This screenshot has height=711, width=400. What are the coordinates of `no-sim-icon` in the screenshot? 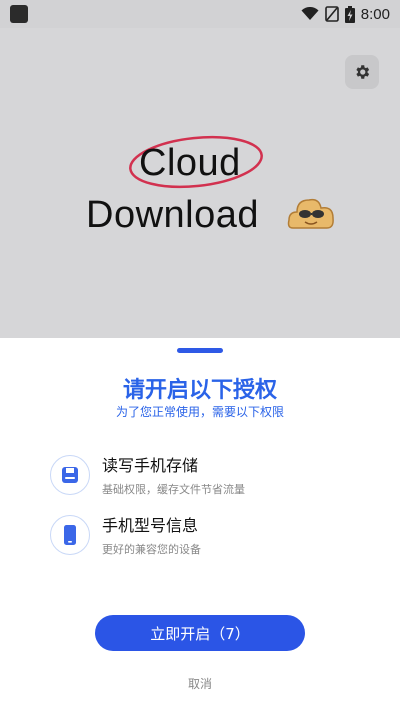 It's located at (331, 14).